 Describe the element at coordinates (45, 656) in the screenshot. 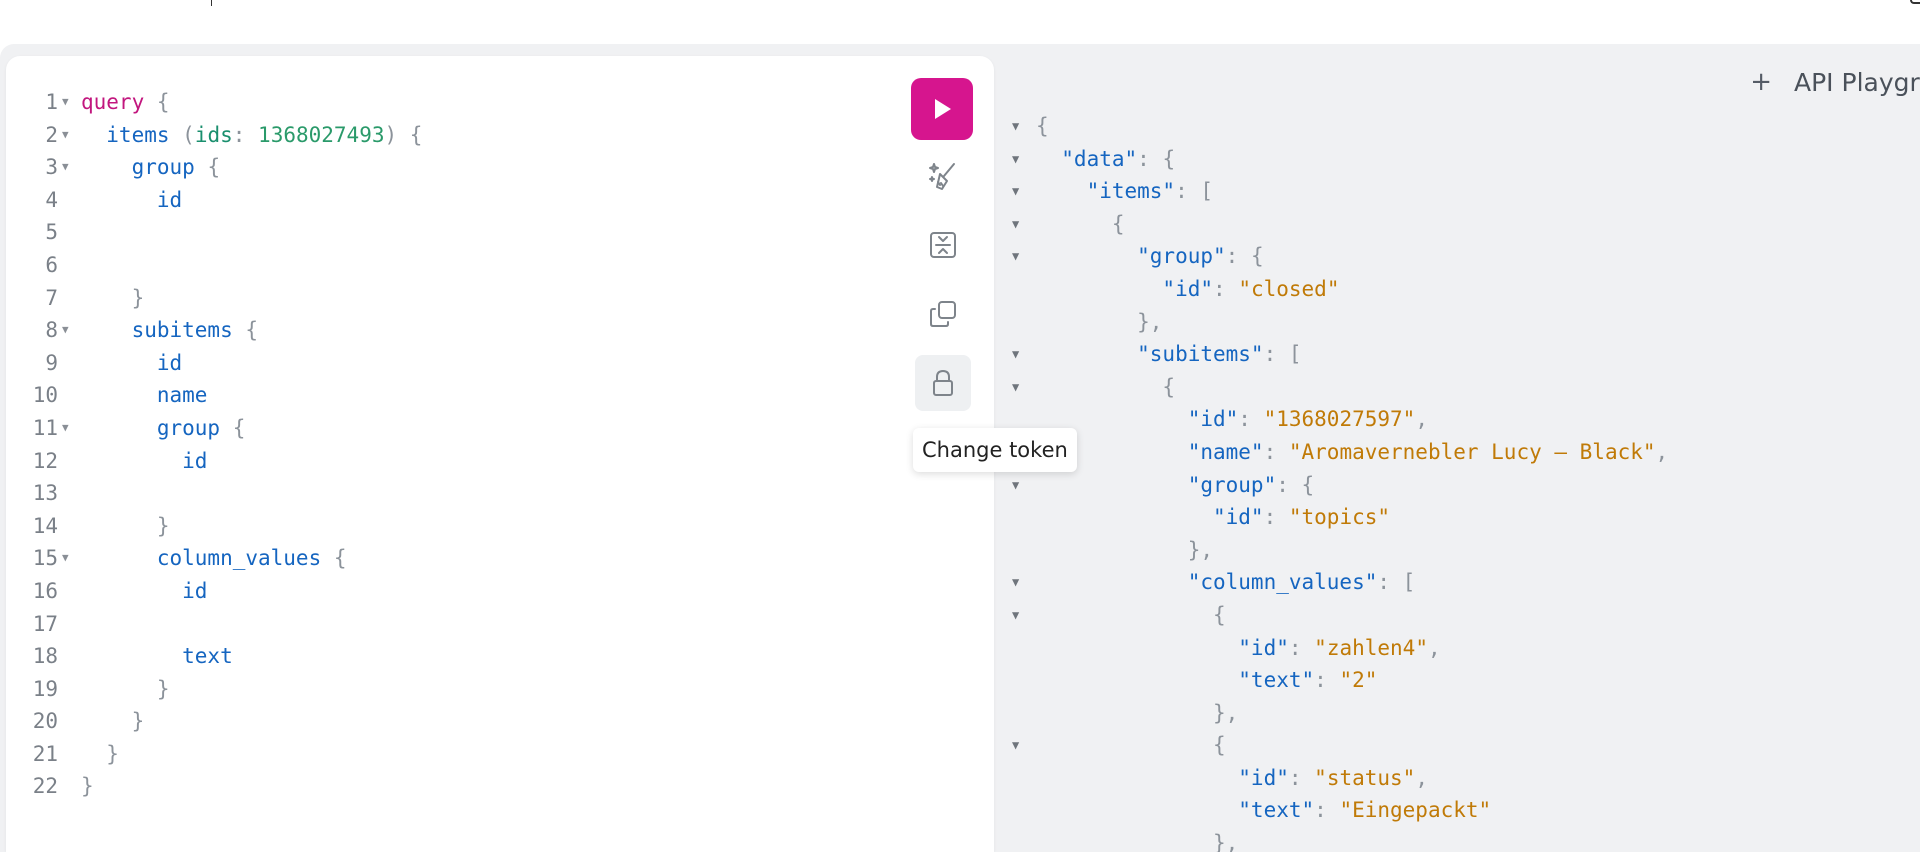

I see `line-number: 18` at that location.